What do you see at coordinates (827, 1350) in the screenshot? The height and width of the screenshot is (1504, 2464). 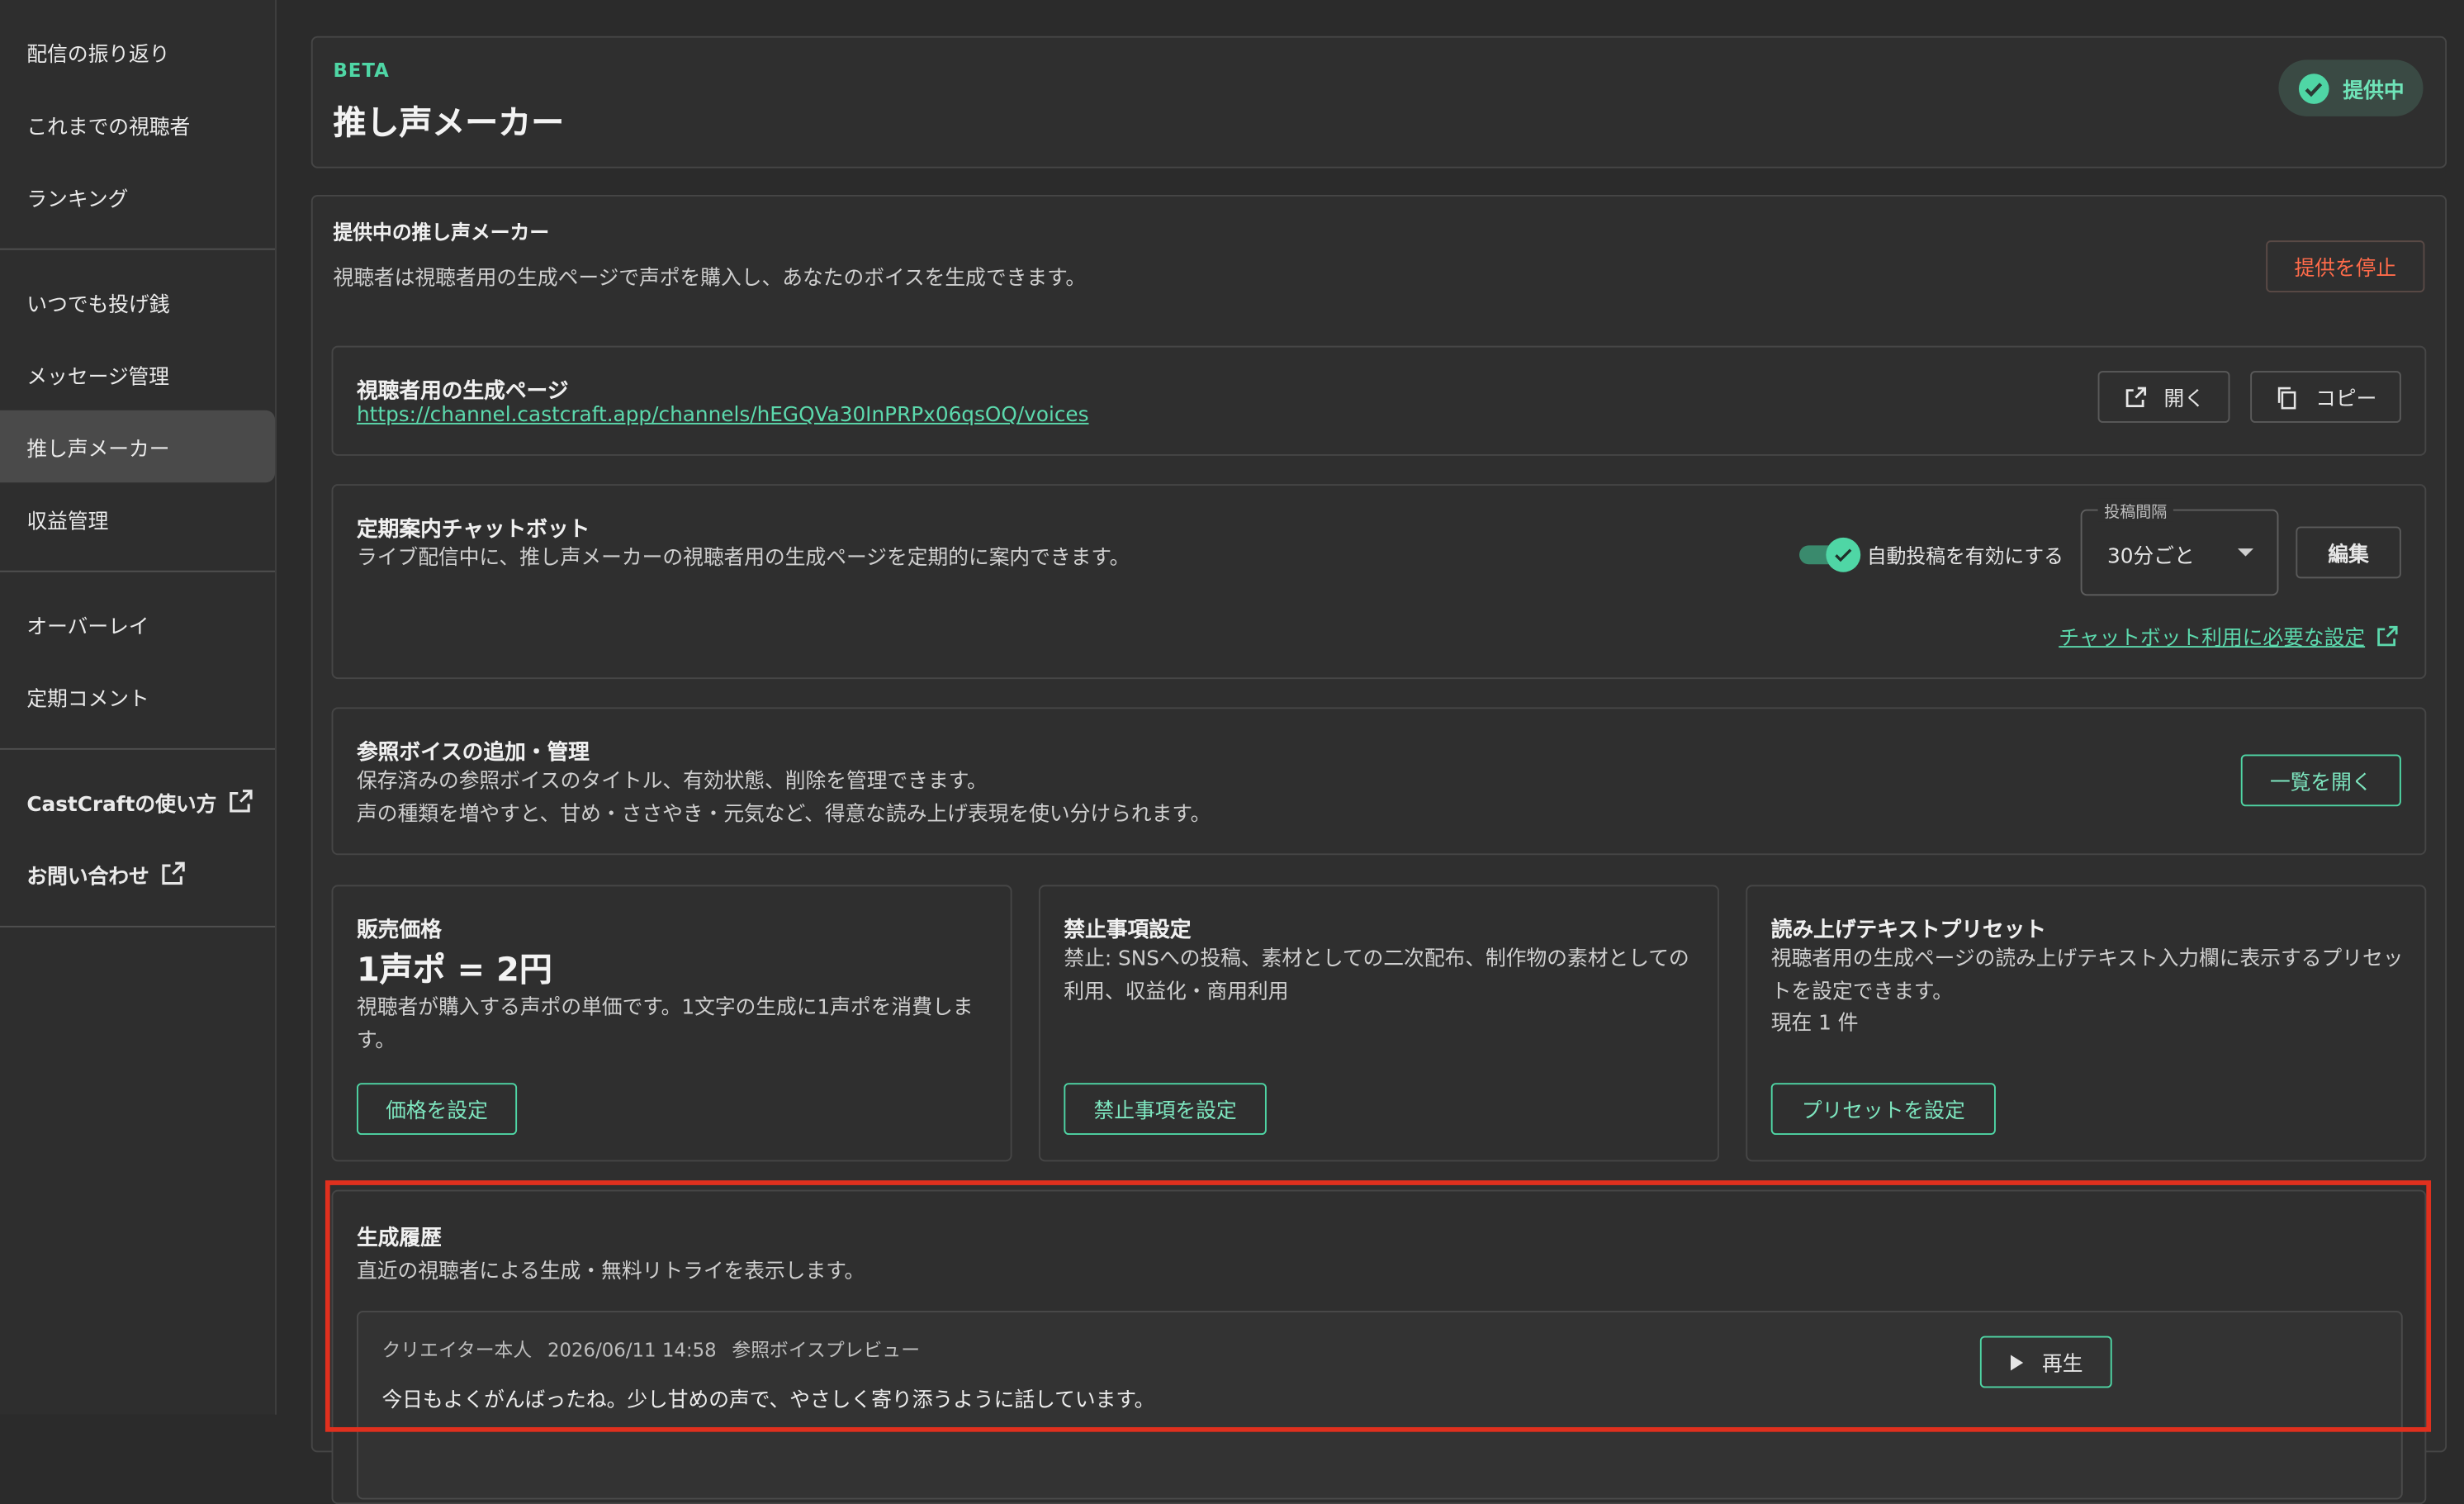 I see `history-entry-kind: 参照ボイスプレビュー` at bounding box center [827, 1350].